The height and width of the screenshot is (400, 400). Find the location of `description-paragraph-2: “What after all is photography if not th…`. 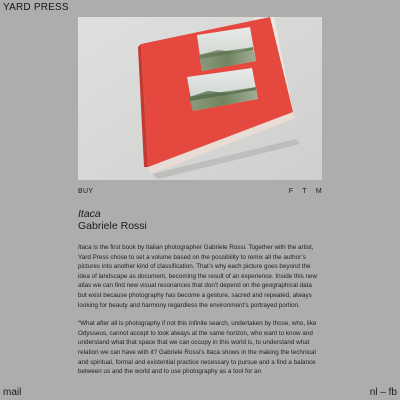

description-paragraph-2: “What after all is photography if not th… is located at coordinates (197, 348).